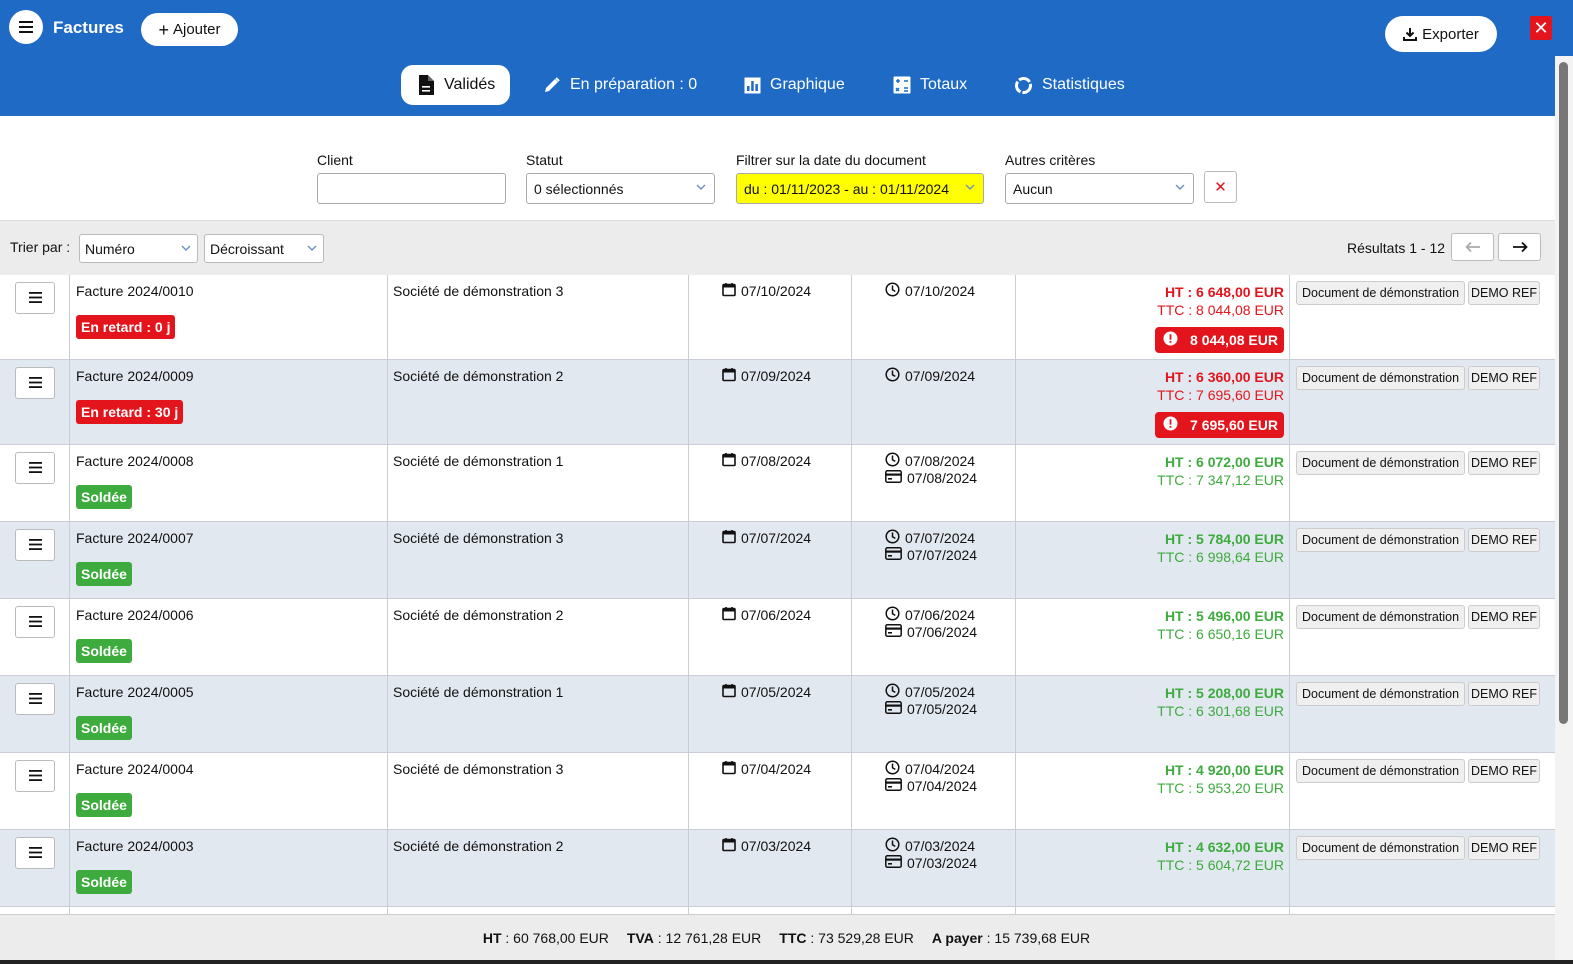 The image size is (1573, 964). I want to click on tab-totaux: Totaux, so click(930, 85).